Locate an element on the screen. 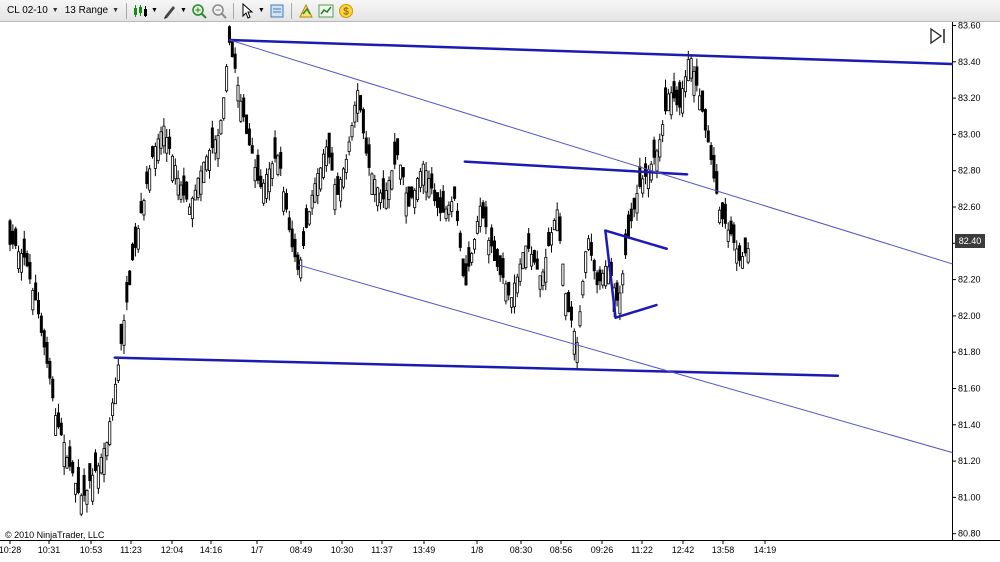 This screenshot has height=562, width=1000. bar-type-selector: 13 Range ▼ is located at coordinates (92, 11).